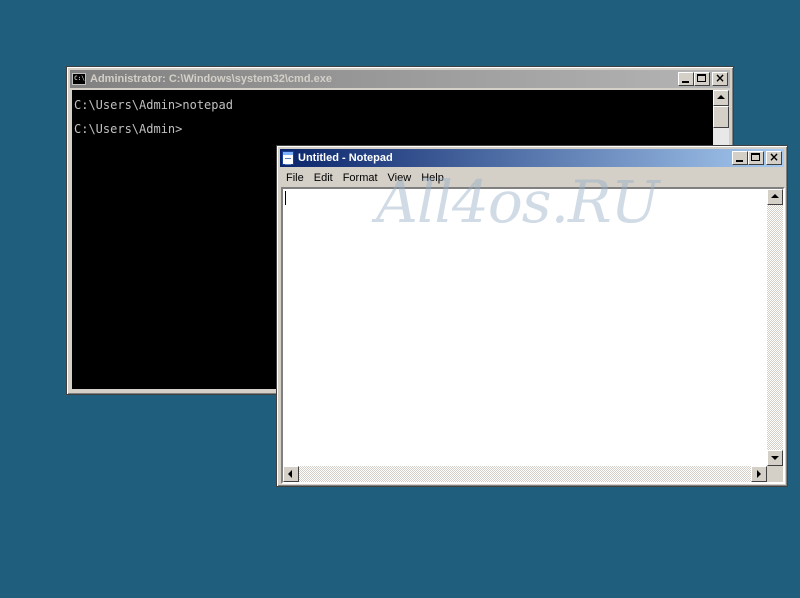 This screenshot has height=598, width=800. Describe the element at coordinates (775, 327) in the screenshot. I see `editor-vertical-scrollbar` at that location.